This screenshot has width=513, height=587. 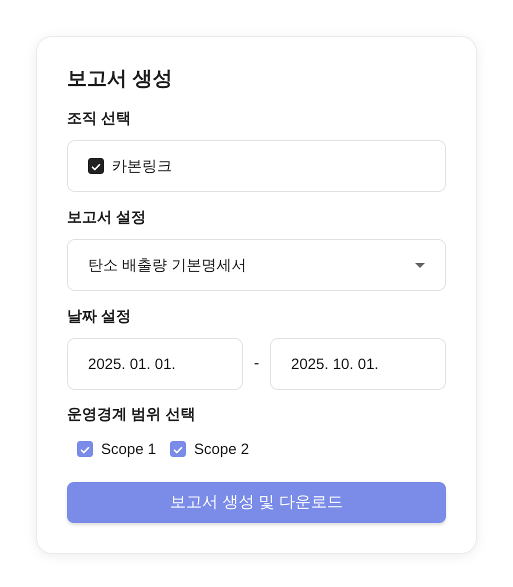 What do you see at coordinates (99, 317) in the screenshot?
I see `field-label: 날짜 설정` at bounding box center [99, 317].